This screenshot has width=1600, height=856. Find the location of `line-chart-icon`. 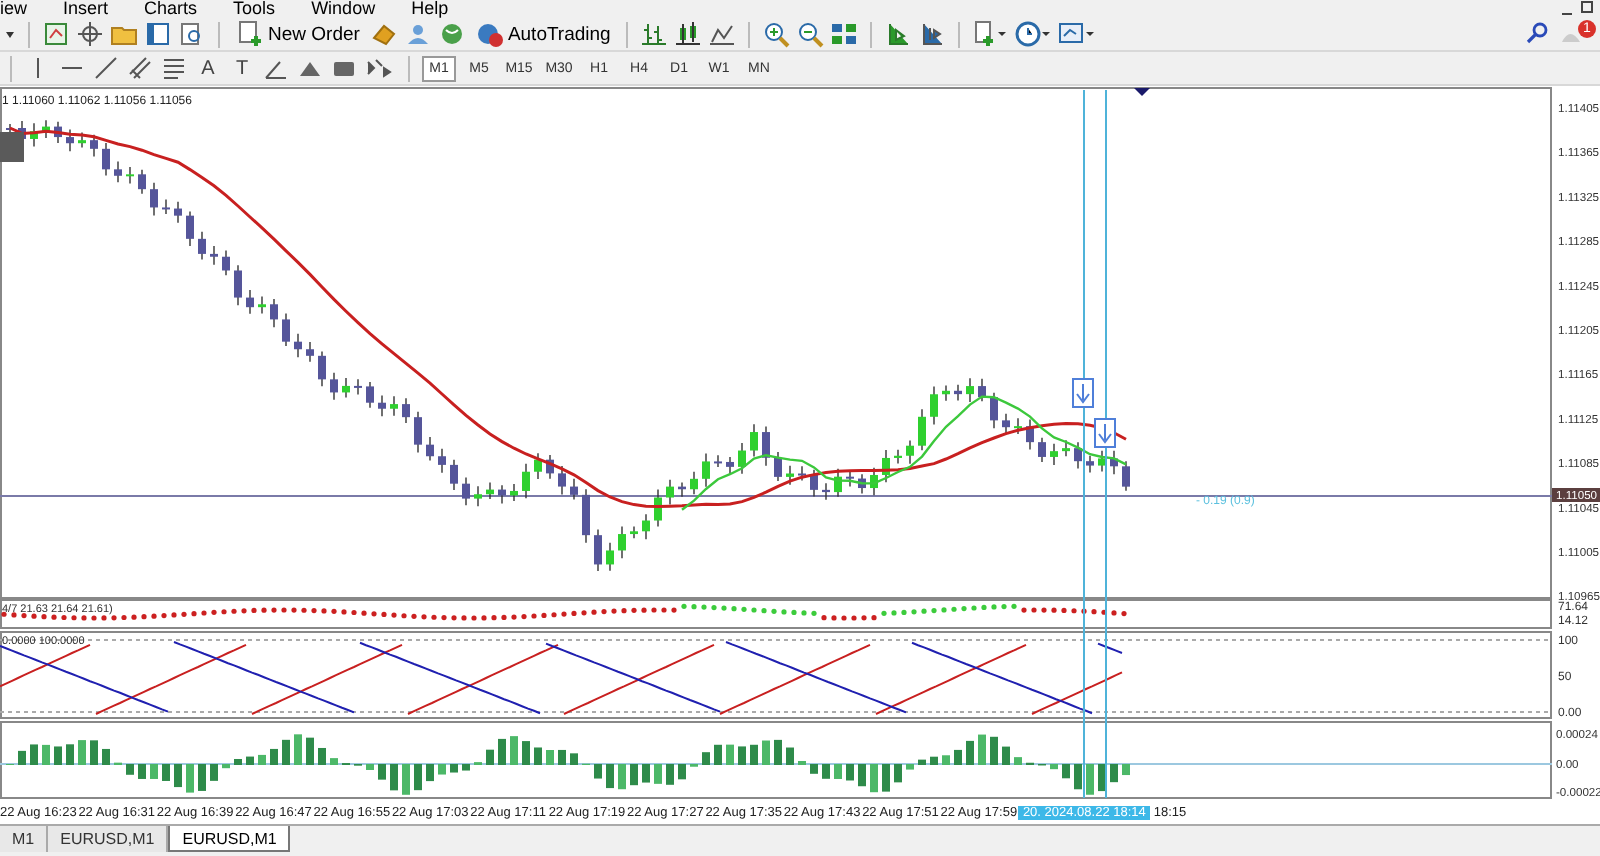

line-chart-icon is located at coordinates (722, 34).